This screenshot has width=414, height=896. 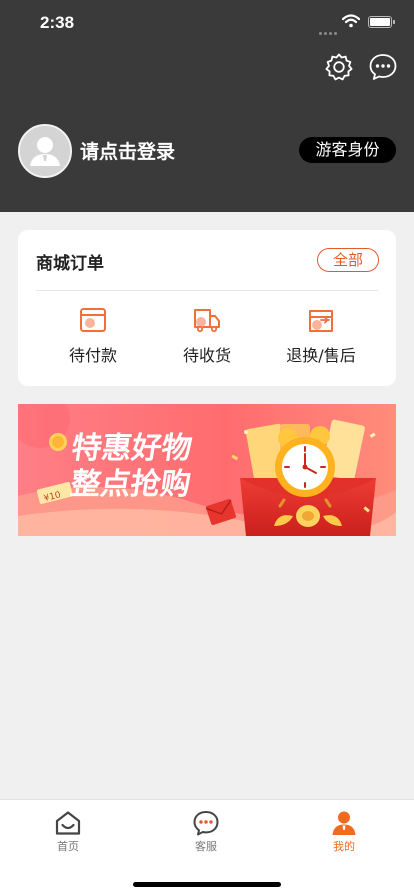 What do you see at coordinates (339, 67) in the screenshot?
I see `settings-icon` at bounding box center [339, 67].